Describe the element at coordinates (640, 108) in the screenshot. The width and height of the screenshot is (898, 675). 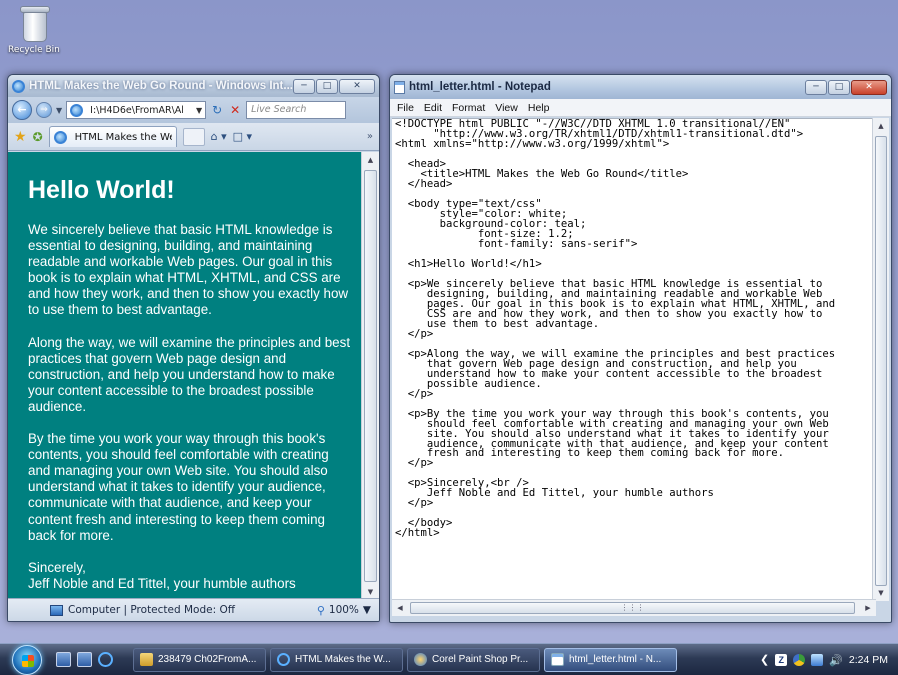
I see `notepad-menubar: File Edit Format View Help` at that location.